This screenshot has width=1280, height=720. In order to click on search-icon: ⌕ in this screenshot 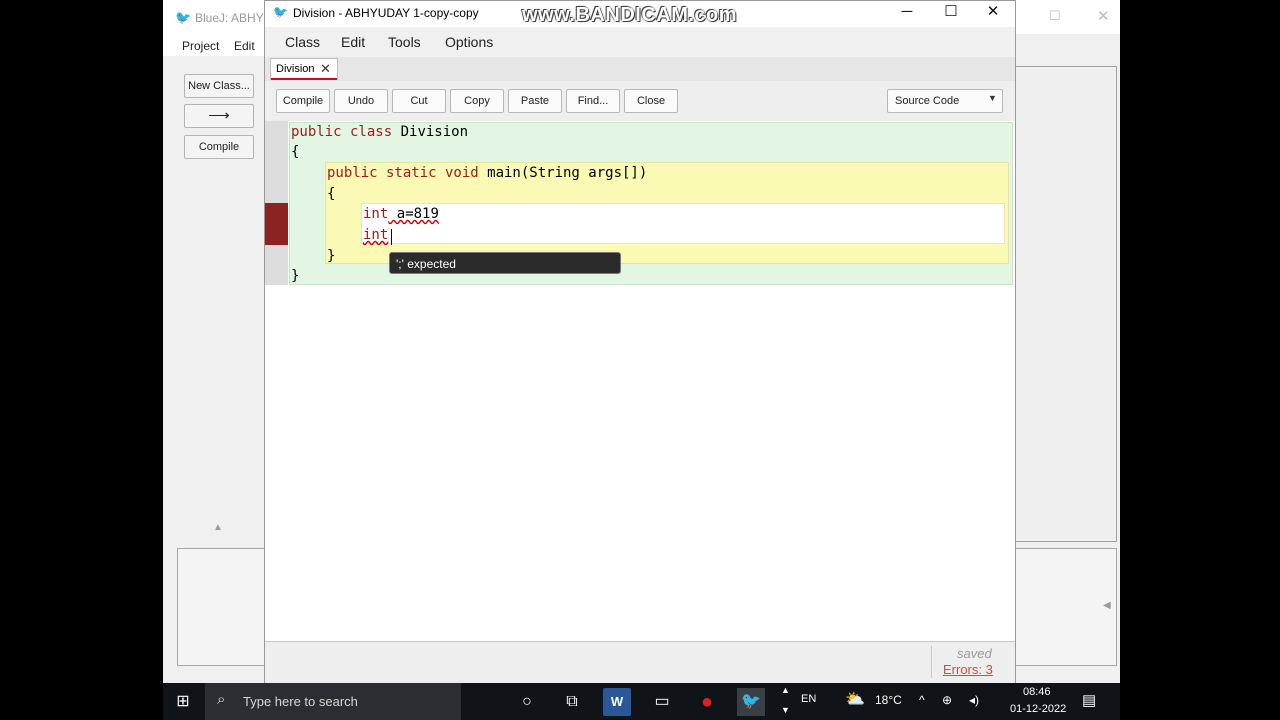, I will do `click(221, 699)`.